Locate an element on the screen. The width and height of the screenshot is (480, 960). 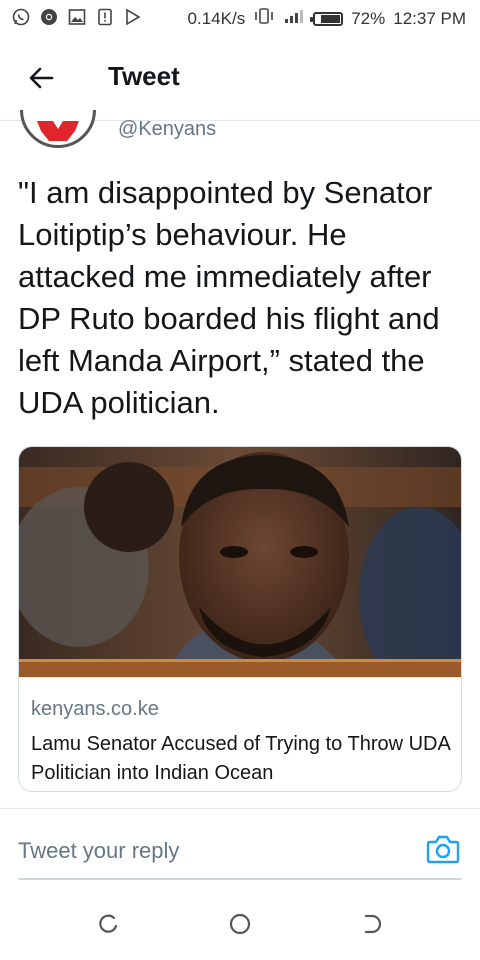
recent-apps-icon is located at coordinates (108, 924).